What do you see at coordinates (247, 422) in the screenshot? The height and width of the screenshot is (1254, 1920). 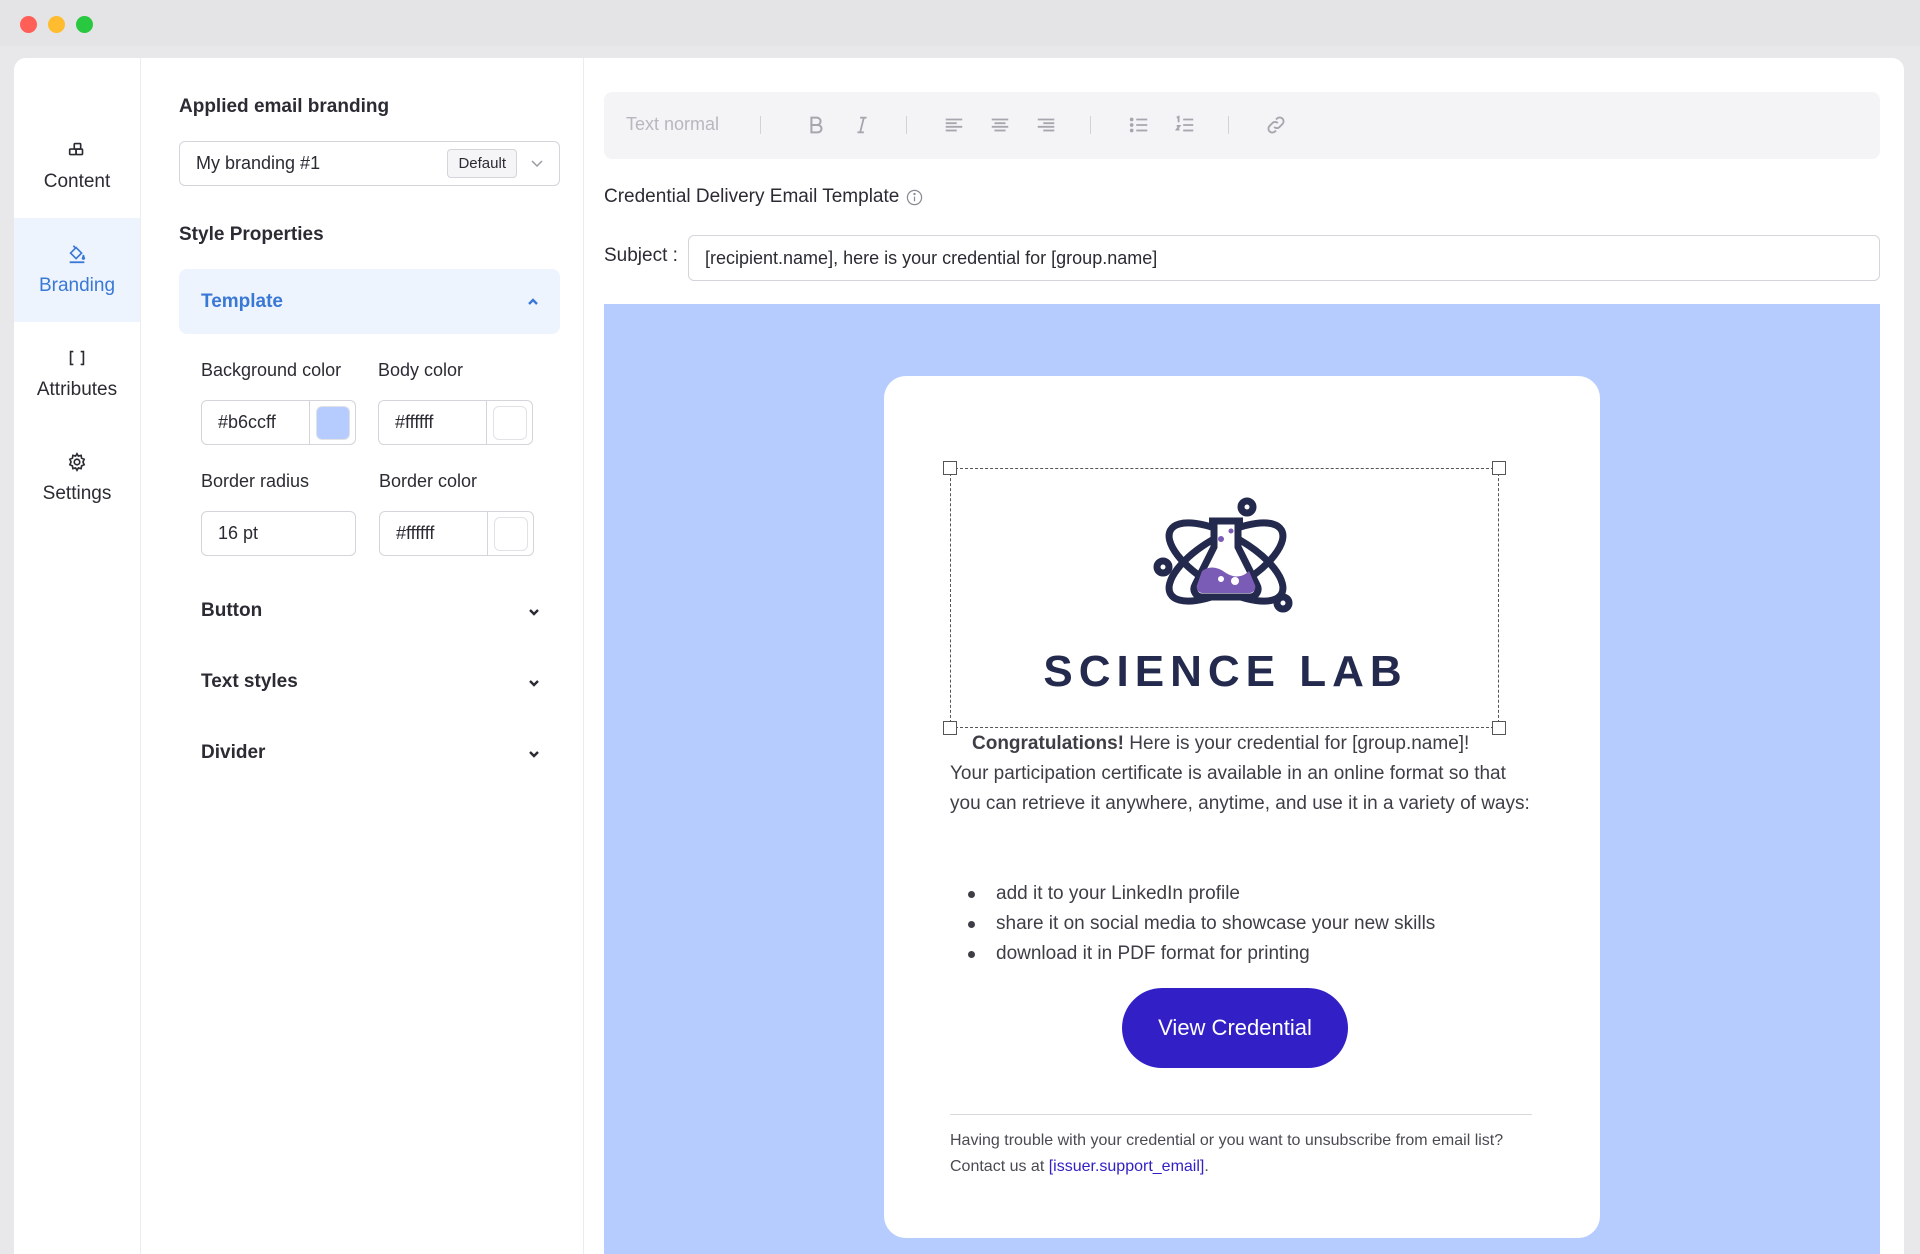 I see `background-color-value: #b6ccff` at bounding box center [247, 422].